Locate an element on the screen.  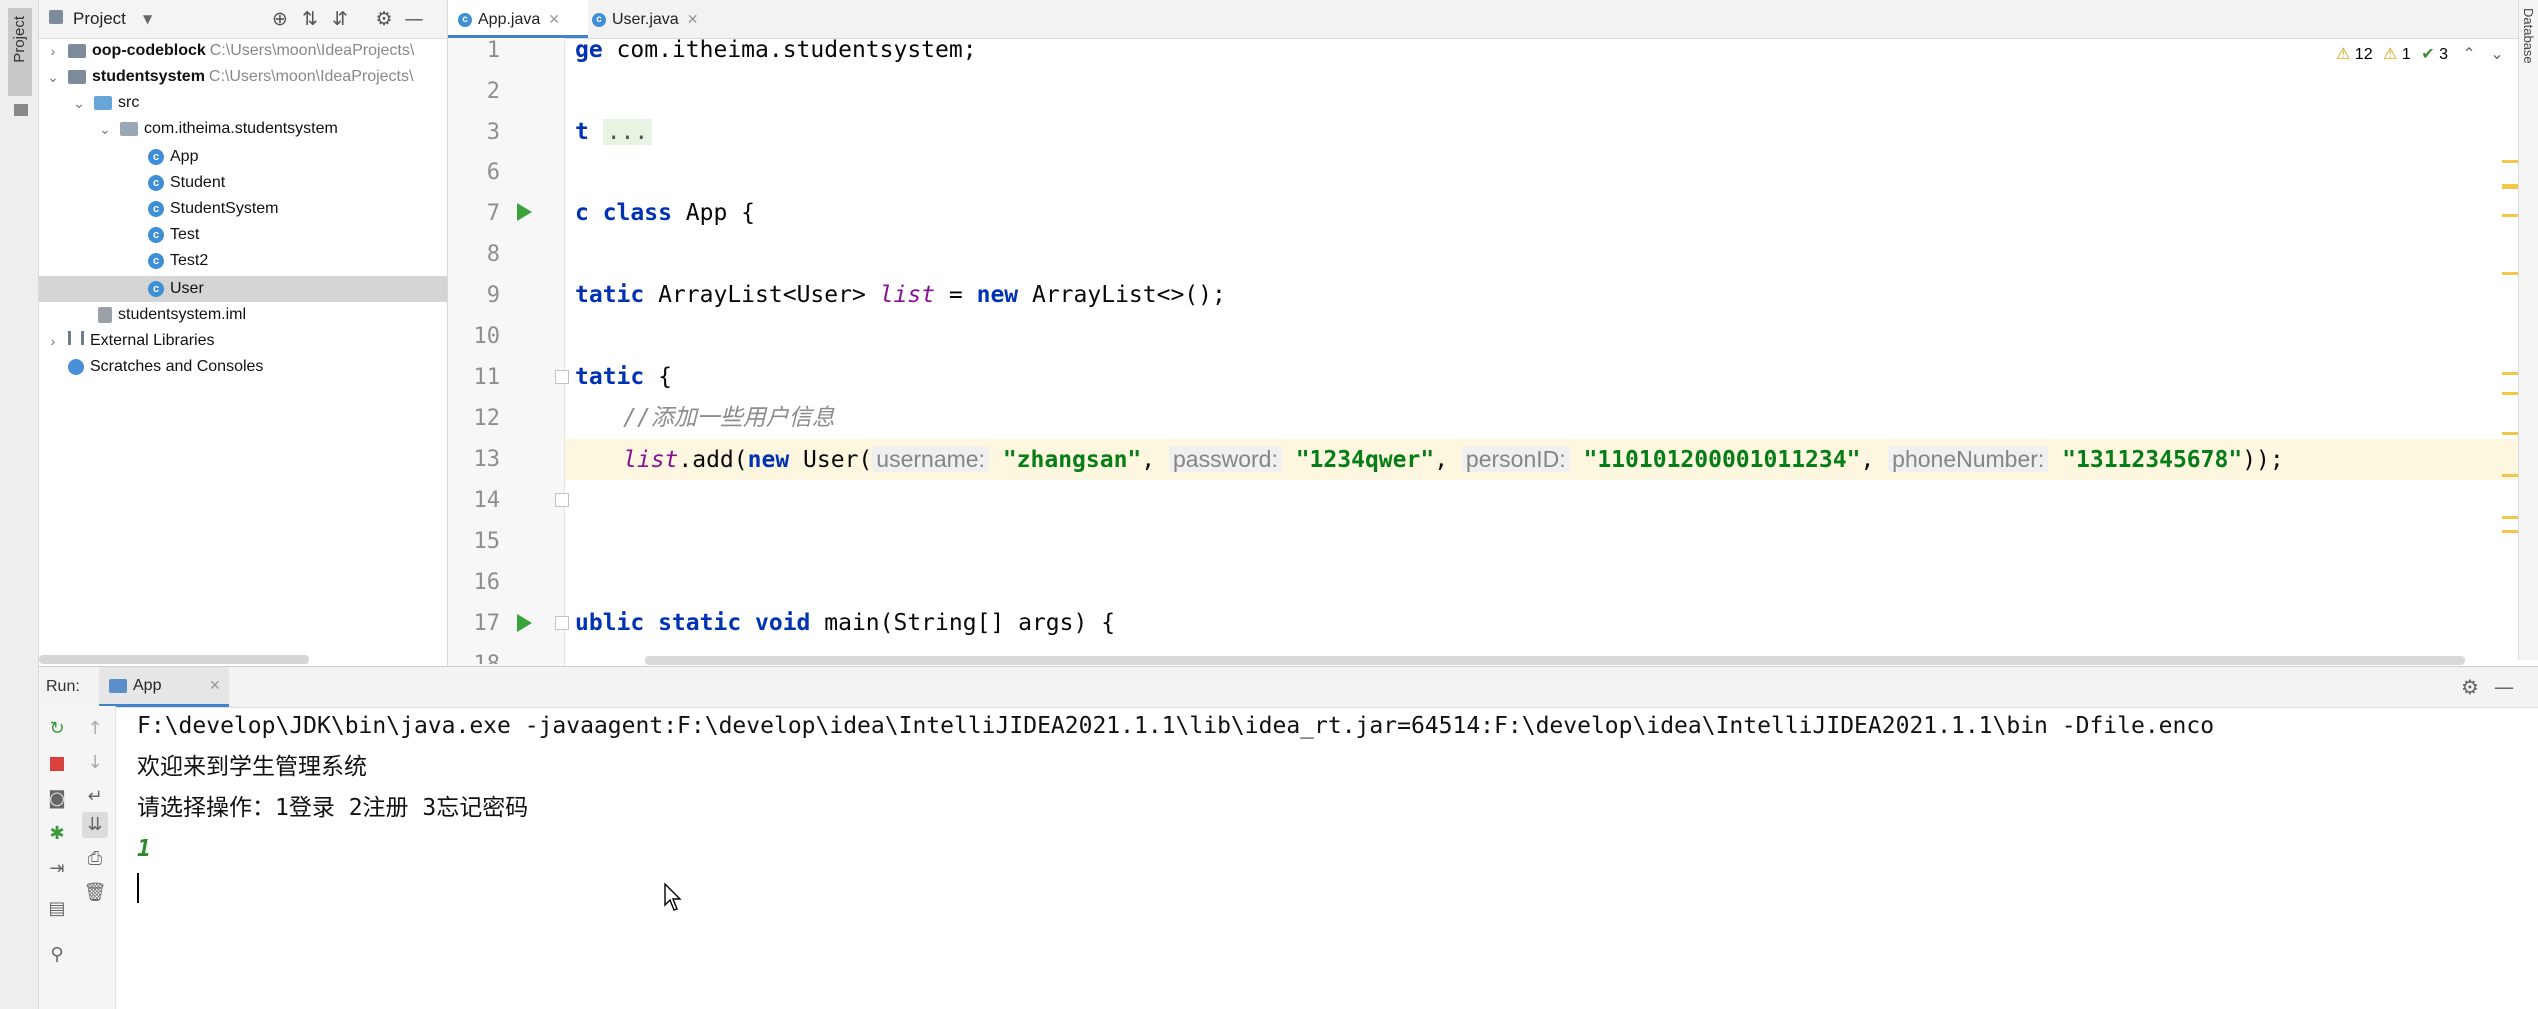
source-folder-icon is located at coordinates (103, 102).